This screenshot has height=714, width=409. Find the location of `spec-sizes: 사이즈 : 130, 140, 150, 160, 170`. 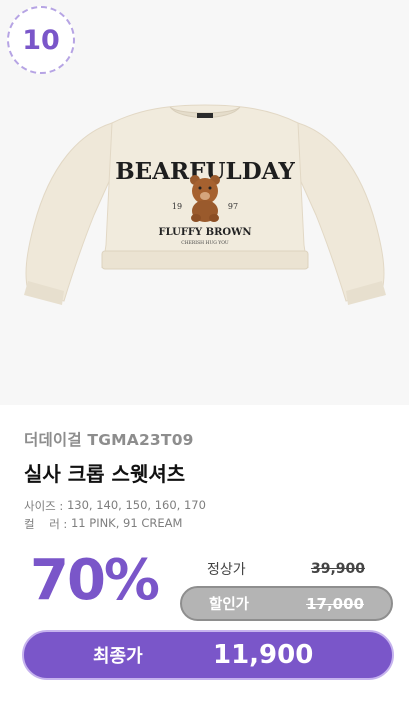

spec-sizes: 사이즈 : 130, 140, 150, 160, 170 is located at coordinates (209, 506).